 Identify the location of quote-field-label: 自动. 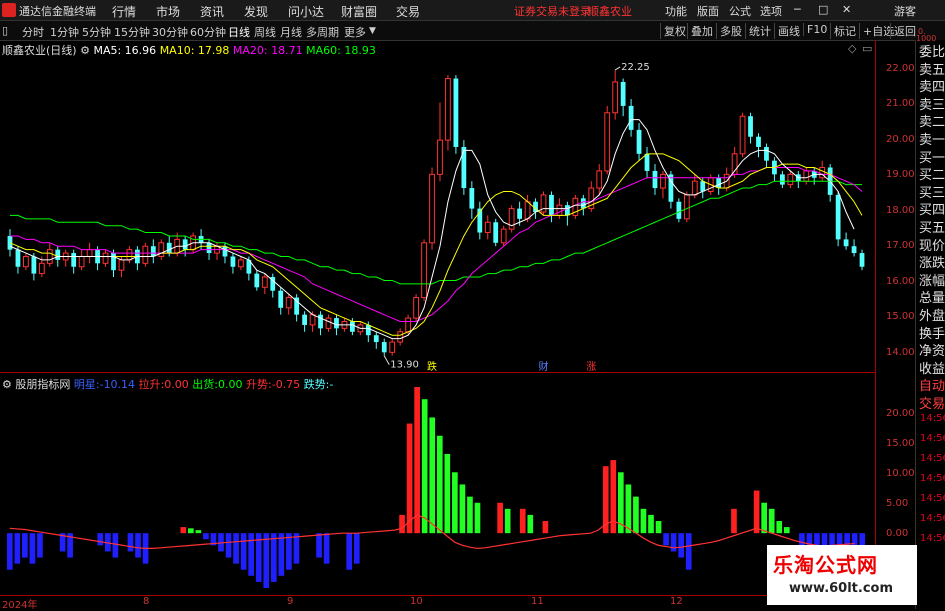
(932, 387).